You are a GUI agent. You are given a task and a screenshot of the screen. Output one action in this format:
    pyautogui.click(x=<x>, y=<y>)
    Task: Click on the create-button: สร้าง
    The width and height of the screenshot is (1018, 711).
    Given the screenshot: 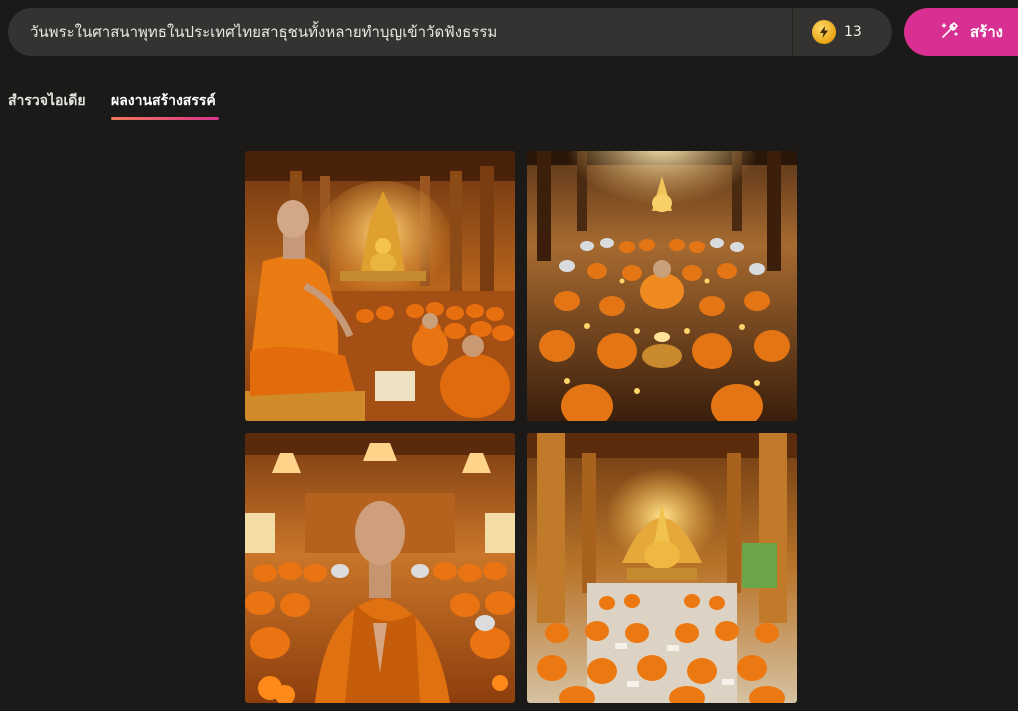 What is the action you would take?
    pyautogui.click(x=961, y=32)
    